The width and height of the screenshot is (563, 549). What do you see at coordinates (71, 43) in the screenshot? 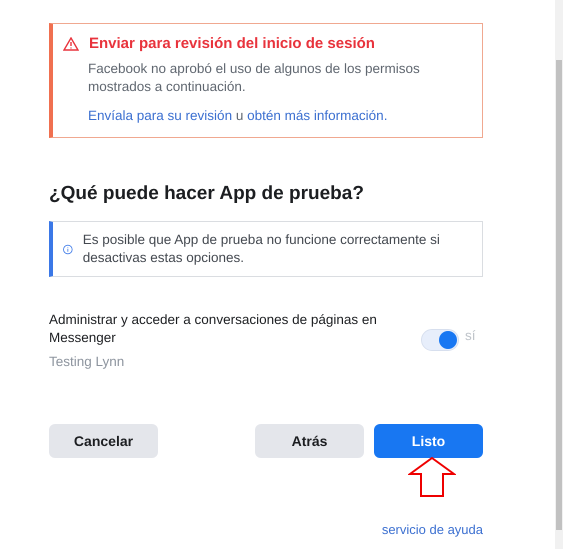
I see `warning-icon` at bounding box center [71, 43].